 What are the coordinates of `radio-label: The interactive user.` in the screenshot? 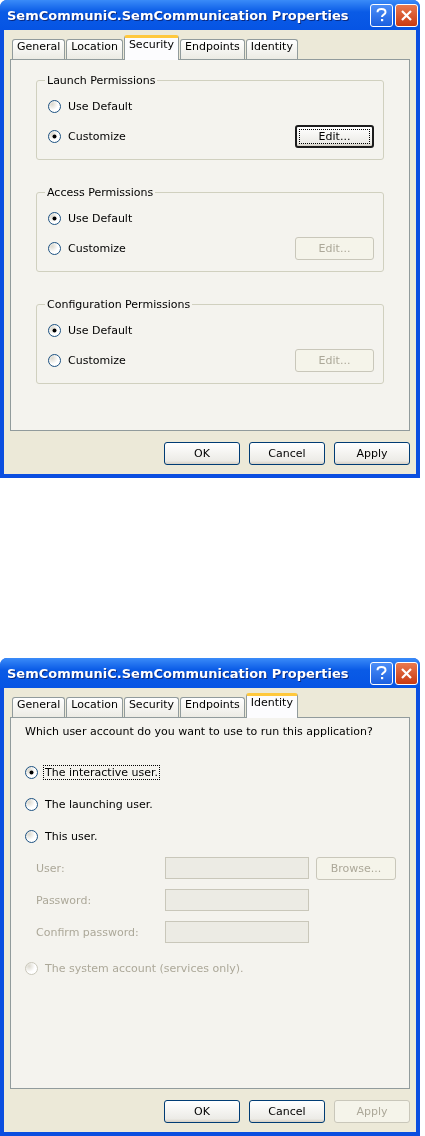 It's located at (101, 772).